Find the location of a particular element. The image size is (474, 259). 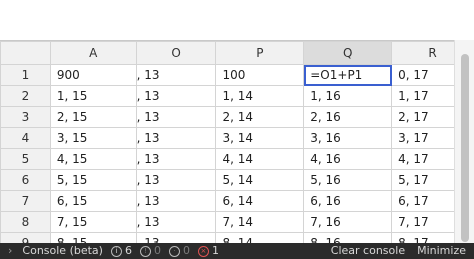

table-row: 7 6, 15 , 13 6, 14 6, 16 6, 17 is located at coordinates (237, 201).